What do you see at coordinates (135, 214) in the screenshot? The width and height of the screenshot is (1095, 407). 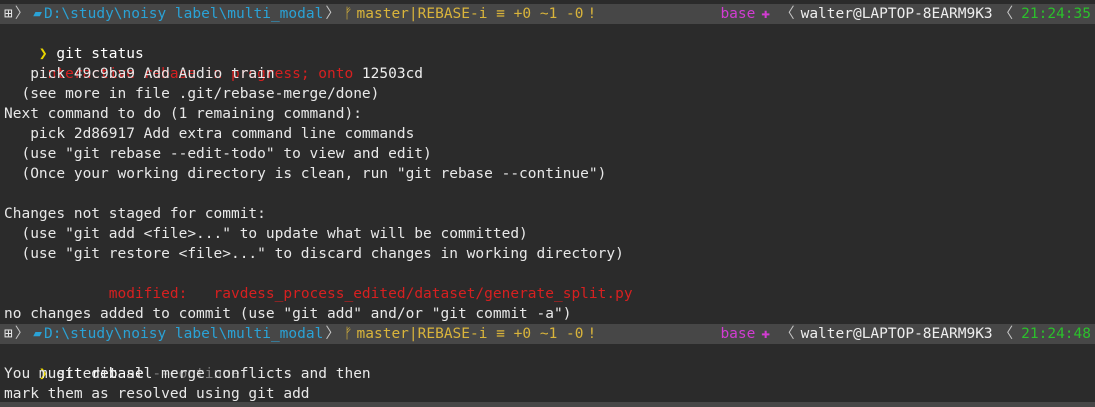 I see `output-line: Changes not staged for commit:` at bounding box center [135, 214].